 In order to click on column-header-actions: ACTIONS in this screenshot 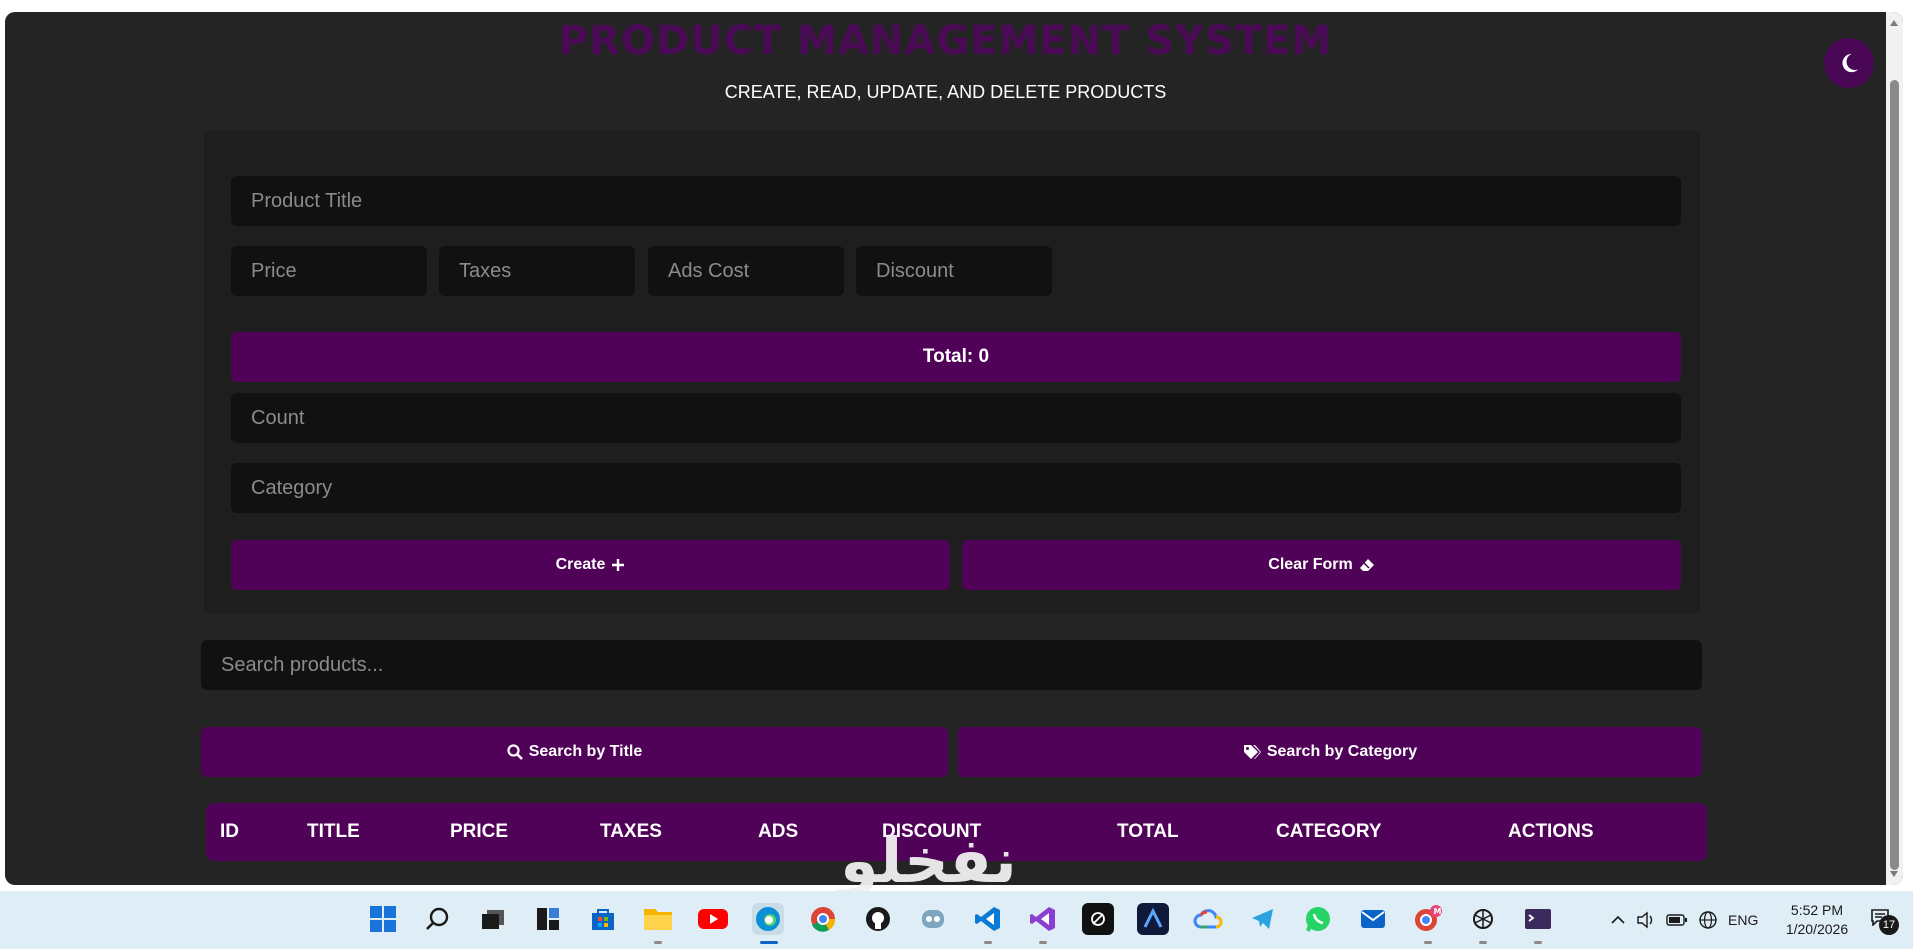, I will do `click(1551, 831)`.